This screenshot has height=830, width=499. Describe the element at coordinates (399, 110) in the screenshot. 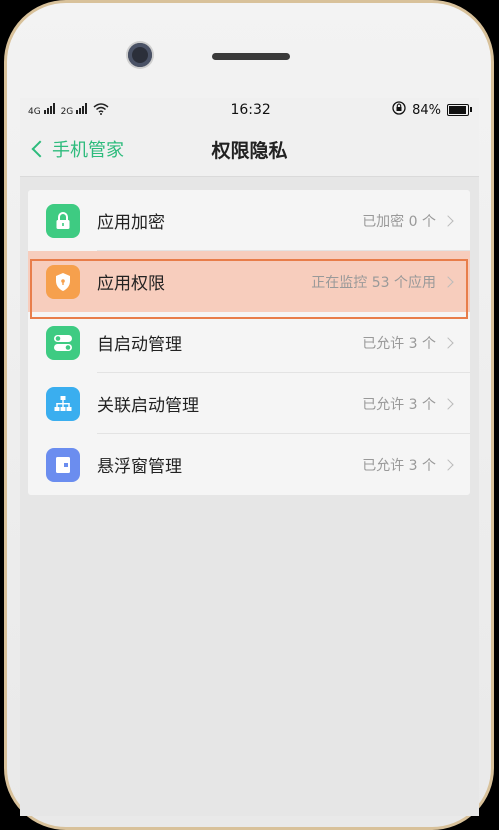

I see `rotation-lock-icon` at that location.